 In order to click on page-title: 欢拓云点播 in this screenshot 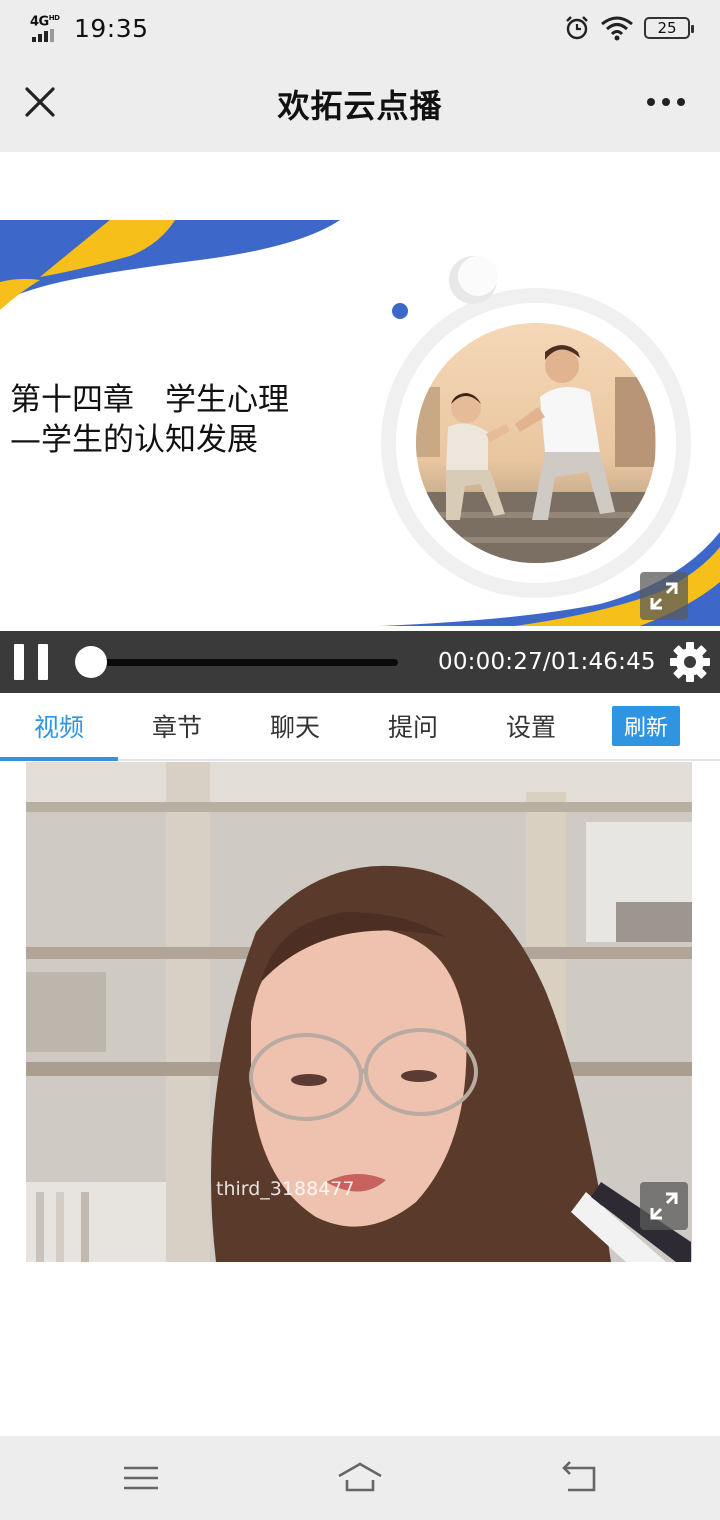, I will do `click(360, 106)`.